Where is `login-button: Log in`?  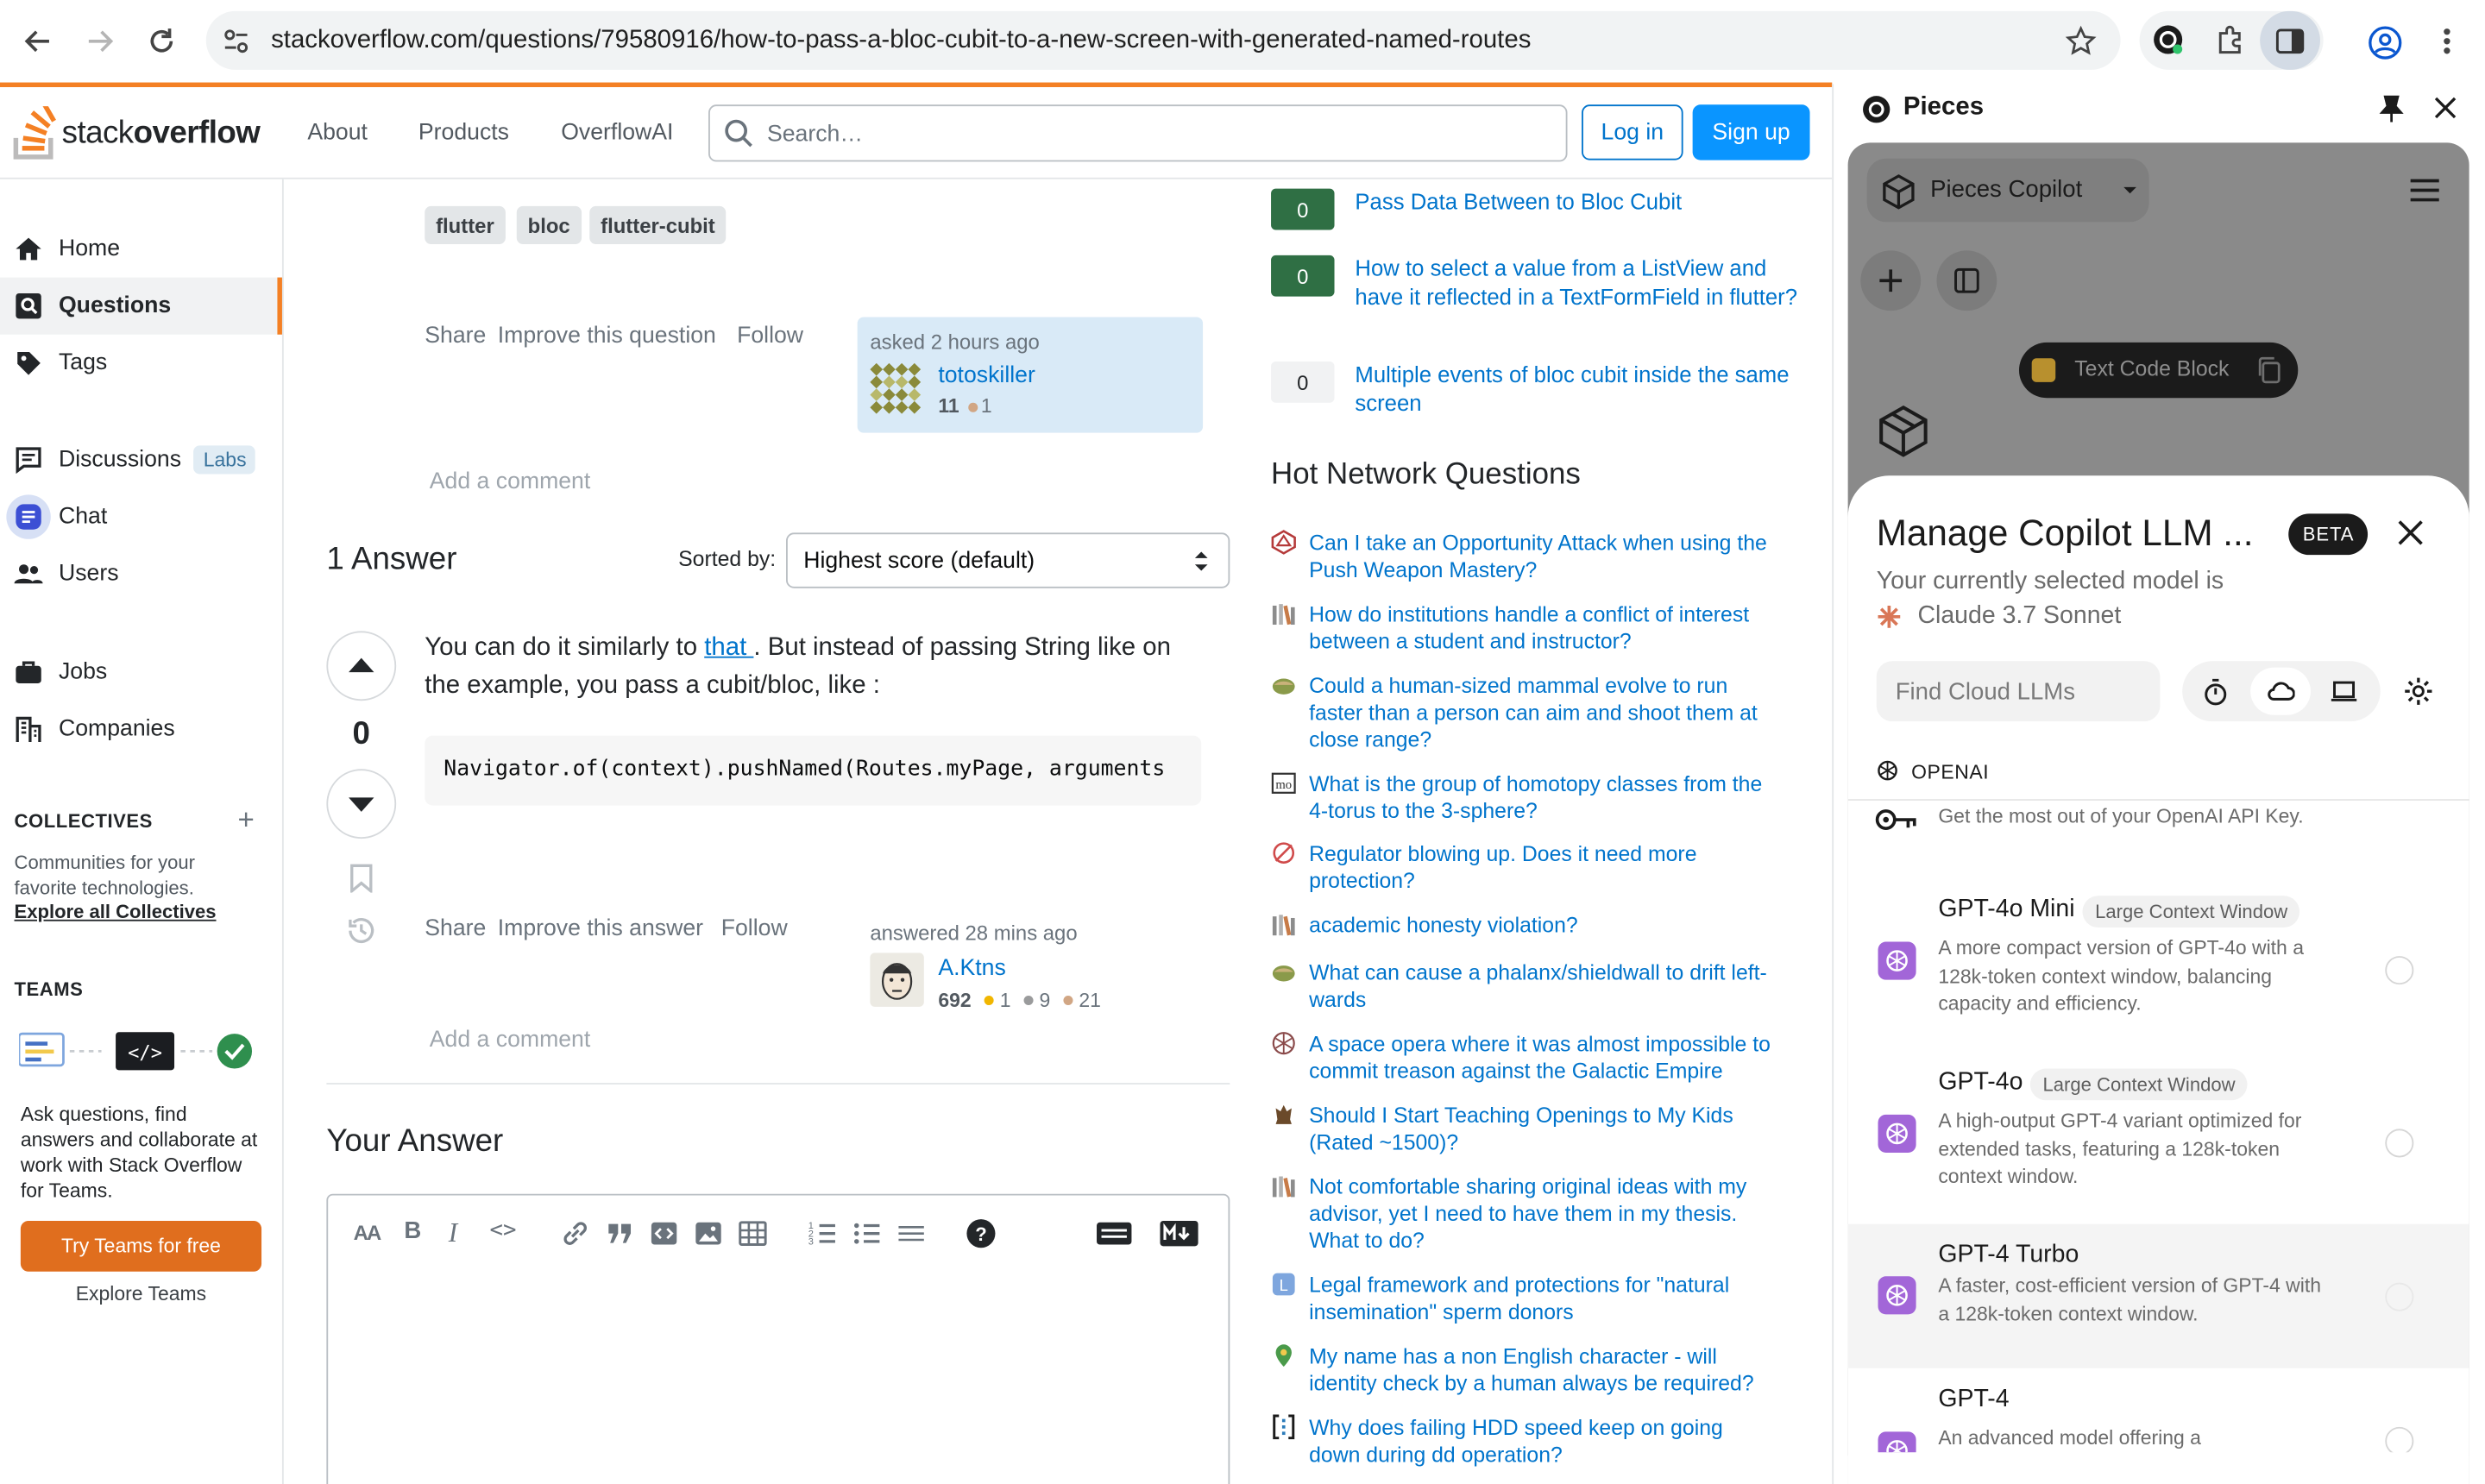
login-button: Log in is located at coordinates (1632, 132).